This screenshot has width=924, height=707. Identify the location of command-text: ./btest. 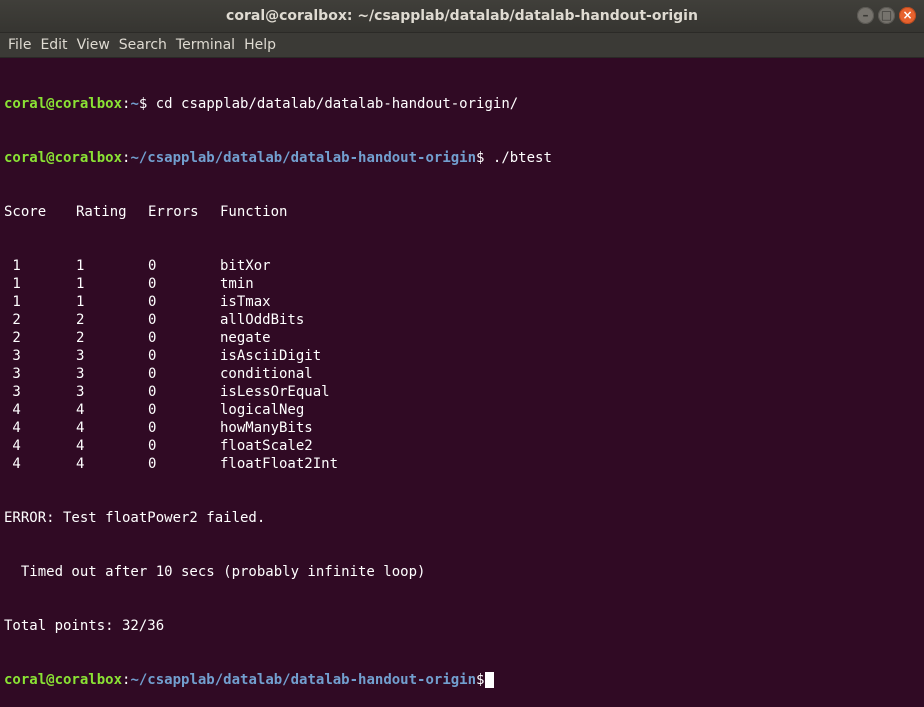
(522, 158).